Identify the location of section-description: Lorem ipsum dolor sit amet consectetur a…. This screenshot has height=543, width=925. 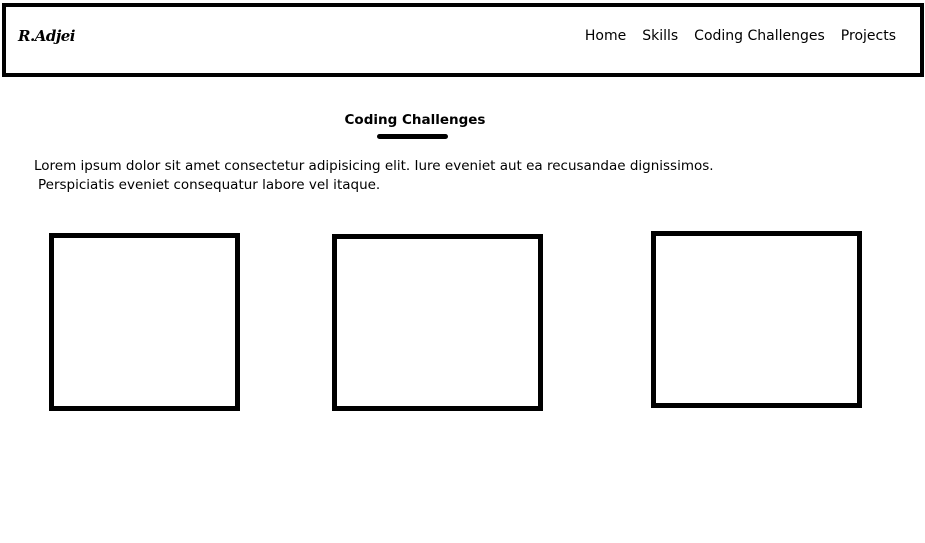
(374, 176).